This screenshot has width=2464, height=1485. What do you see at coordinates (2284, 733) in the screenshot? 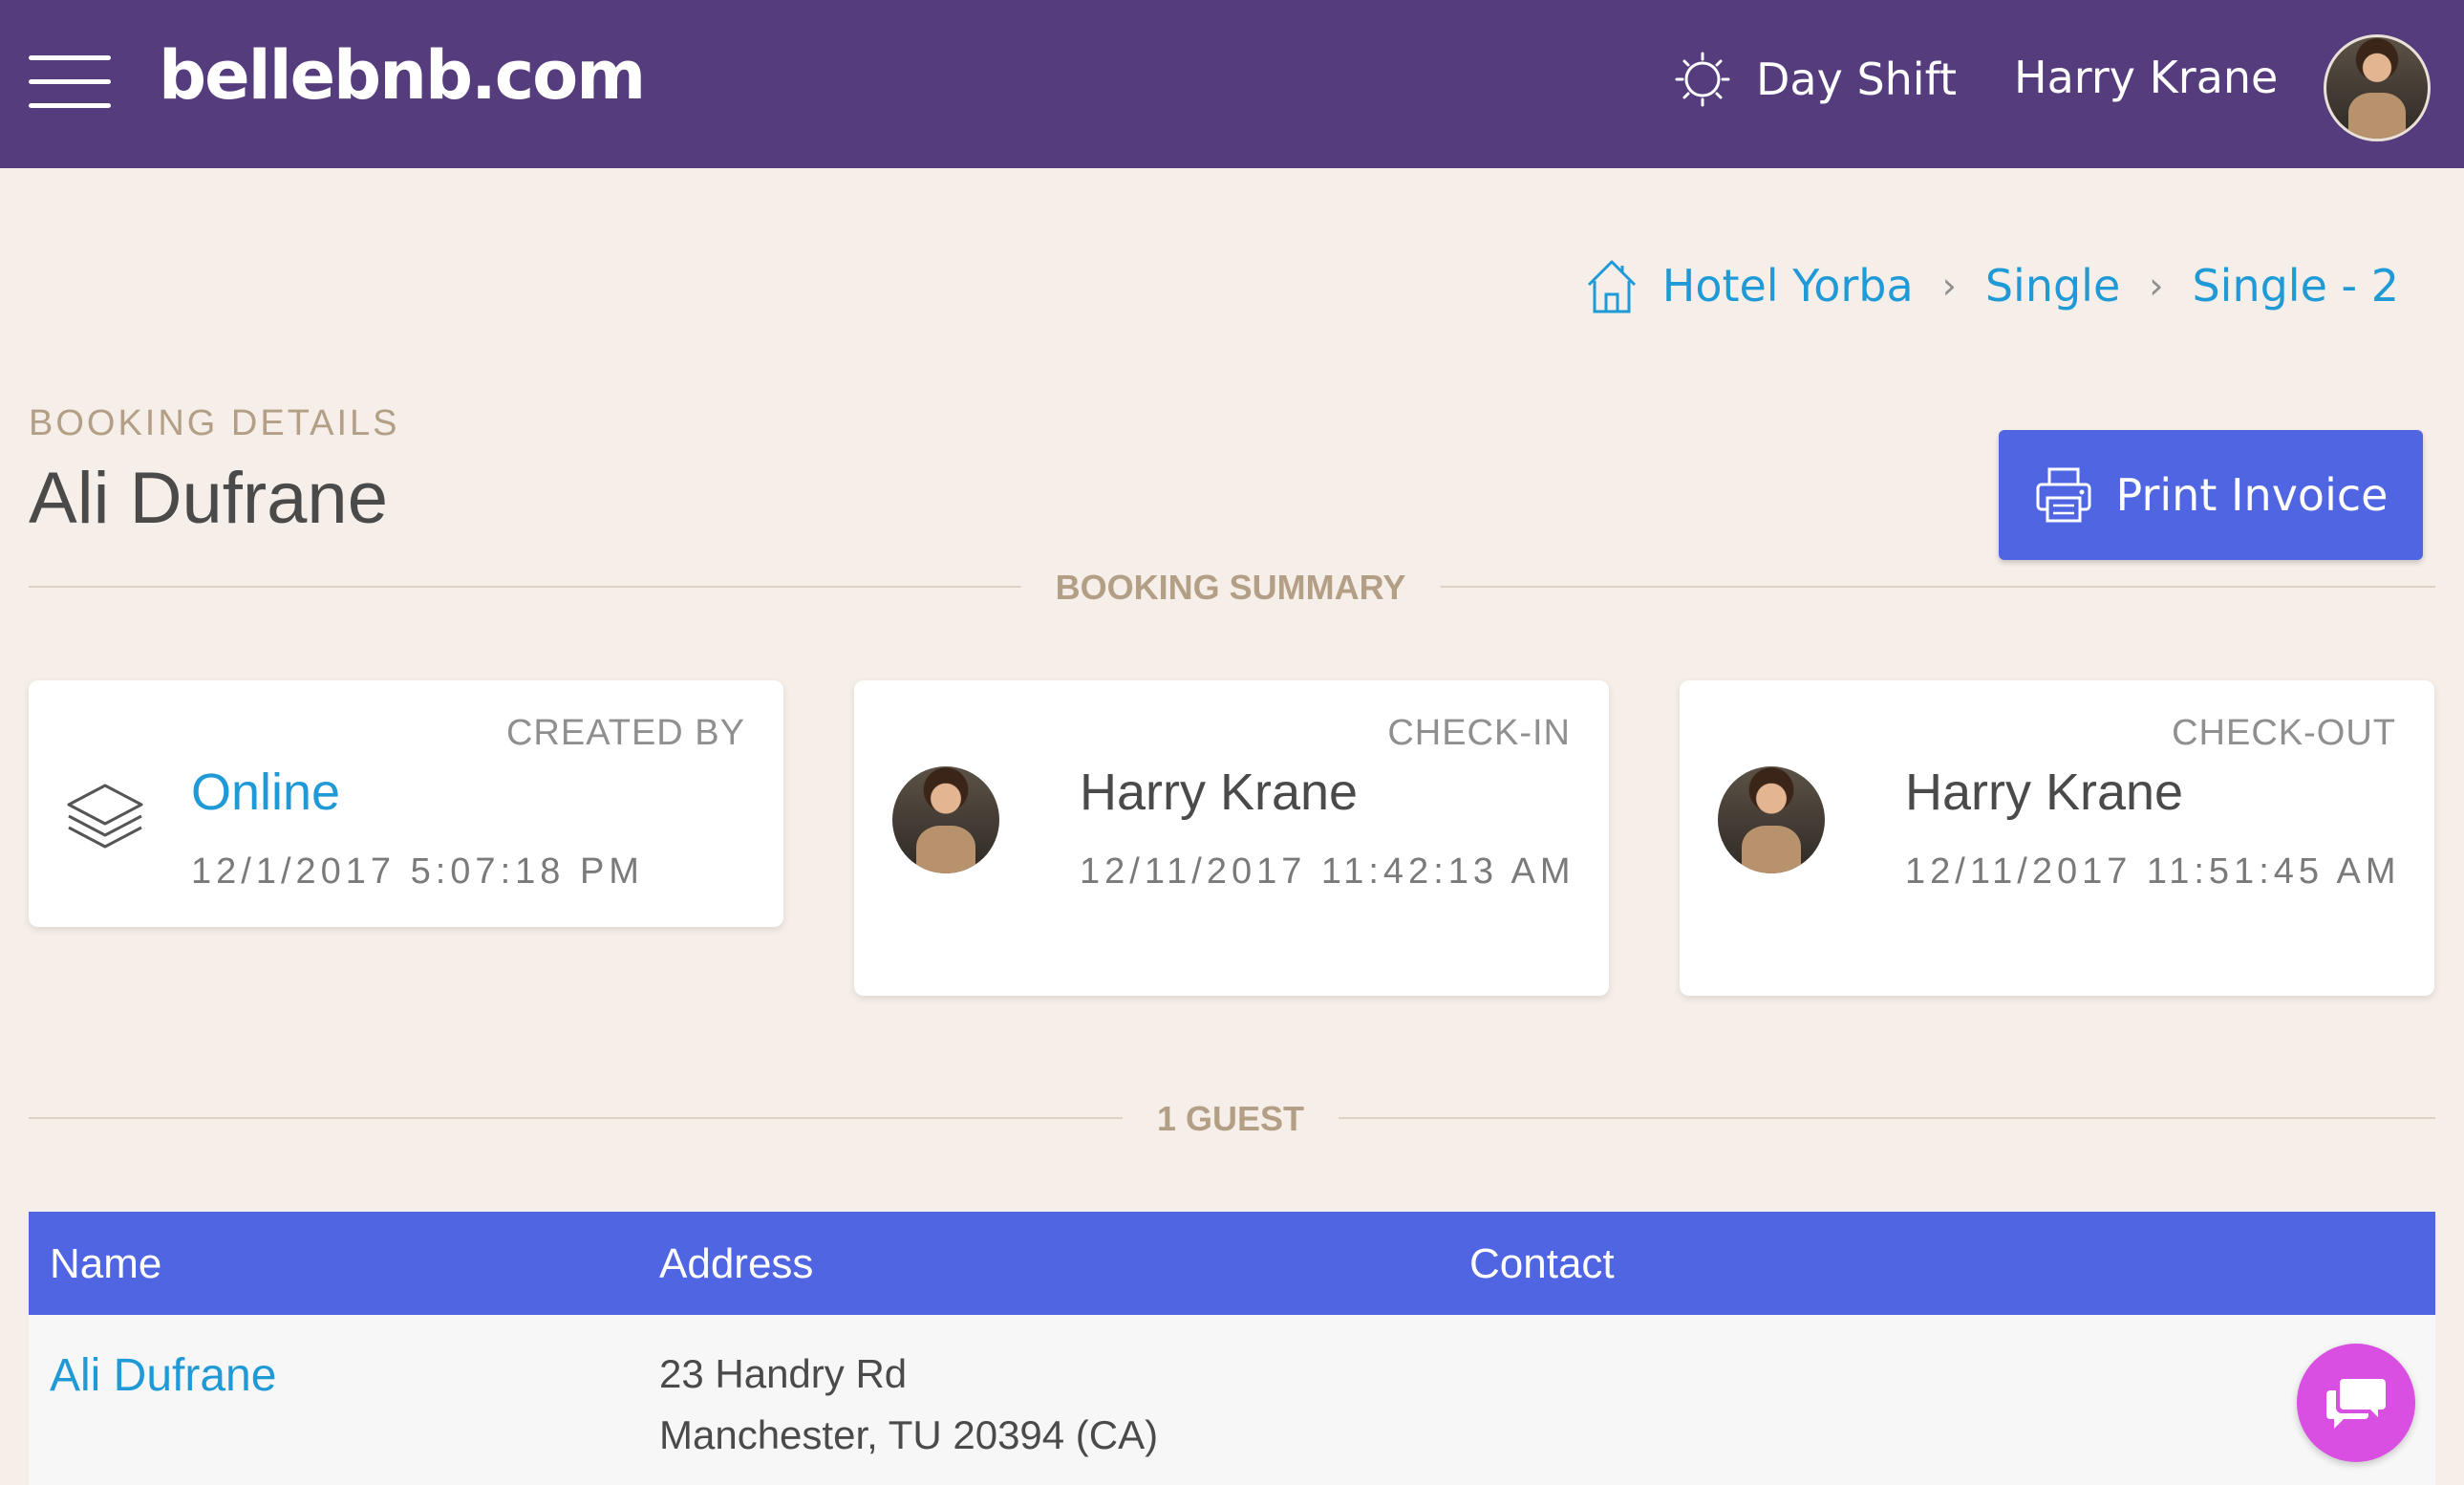
I see `check-out-label: CHECK-OUT` at bounding box center [2284, 733].